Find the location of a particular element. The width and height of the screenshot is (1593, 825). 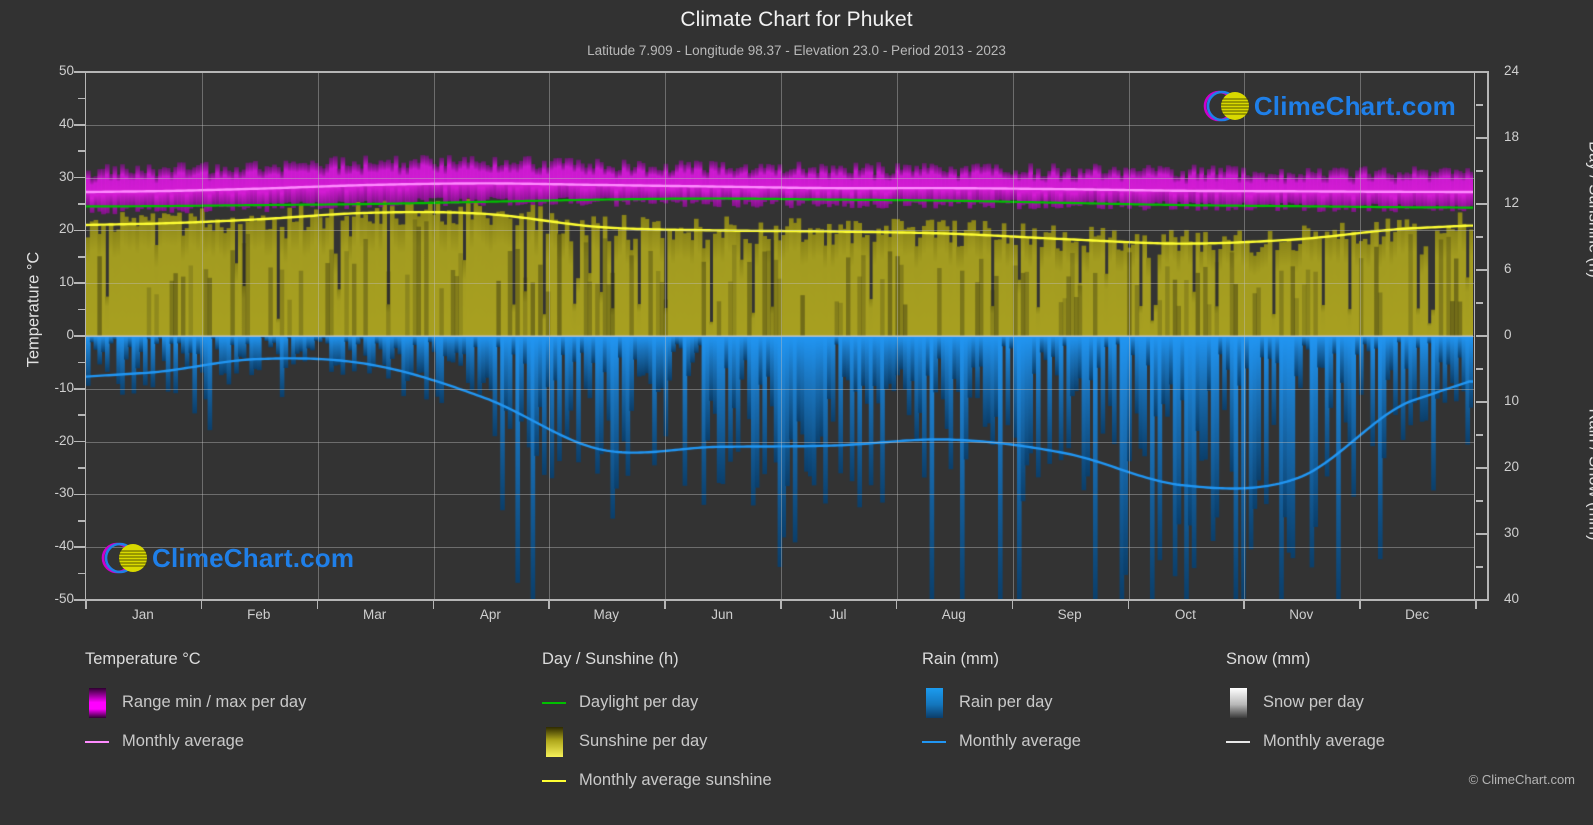

x-axis-tick-label-feb: Feb is located at coordinates (259, 614).